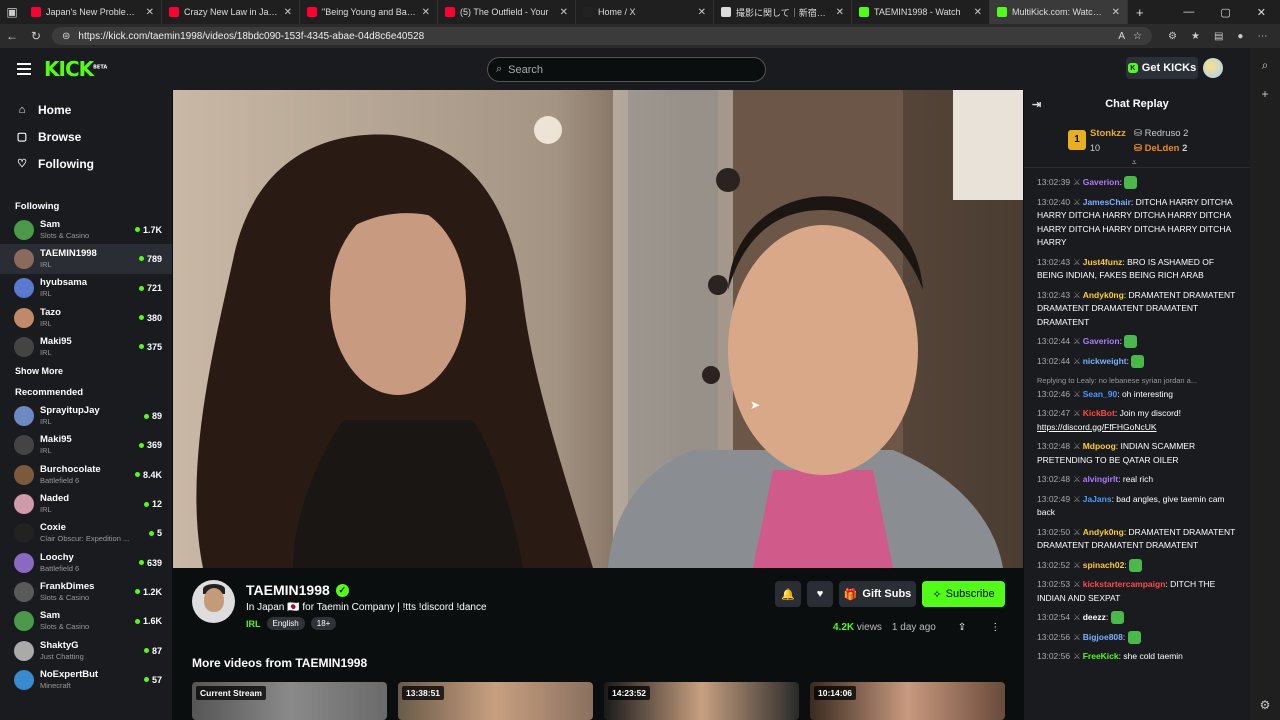  I want to click on video-thumbnail: 10:14:06, so click(907, 701).